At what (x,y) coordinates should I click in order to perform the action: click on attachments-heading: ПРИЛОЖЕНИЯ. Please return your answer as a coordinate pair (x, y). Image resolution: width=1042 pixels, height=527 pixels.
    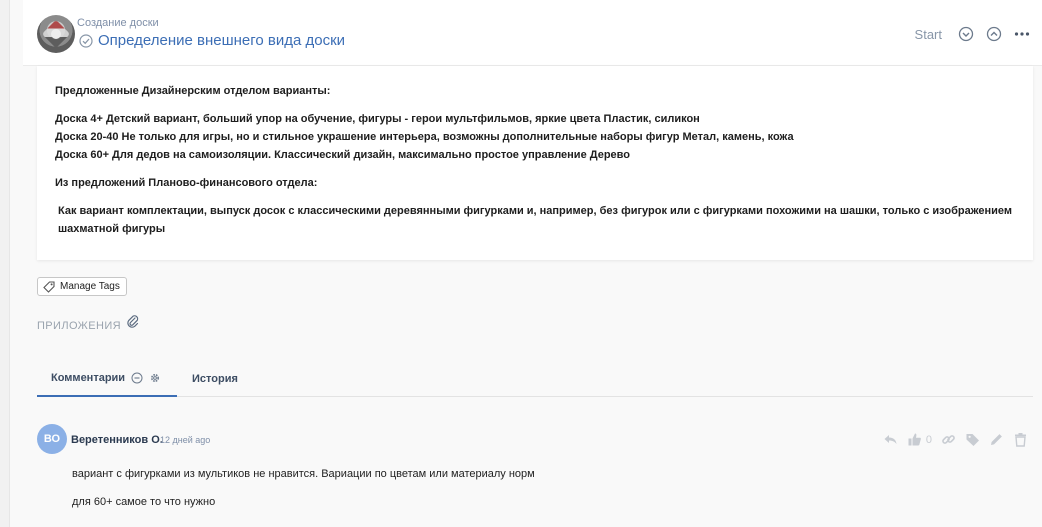
    Looking at the image, I should click on (79, 326).